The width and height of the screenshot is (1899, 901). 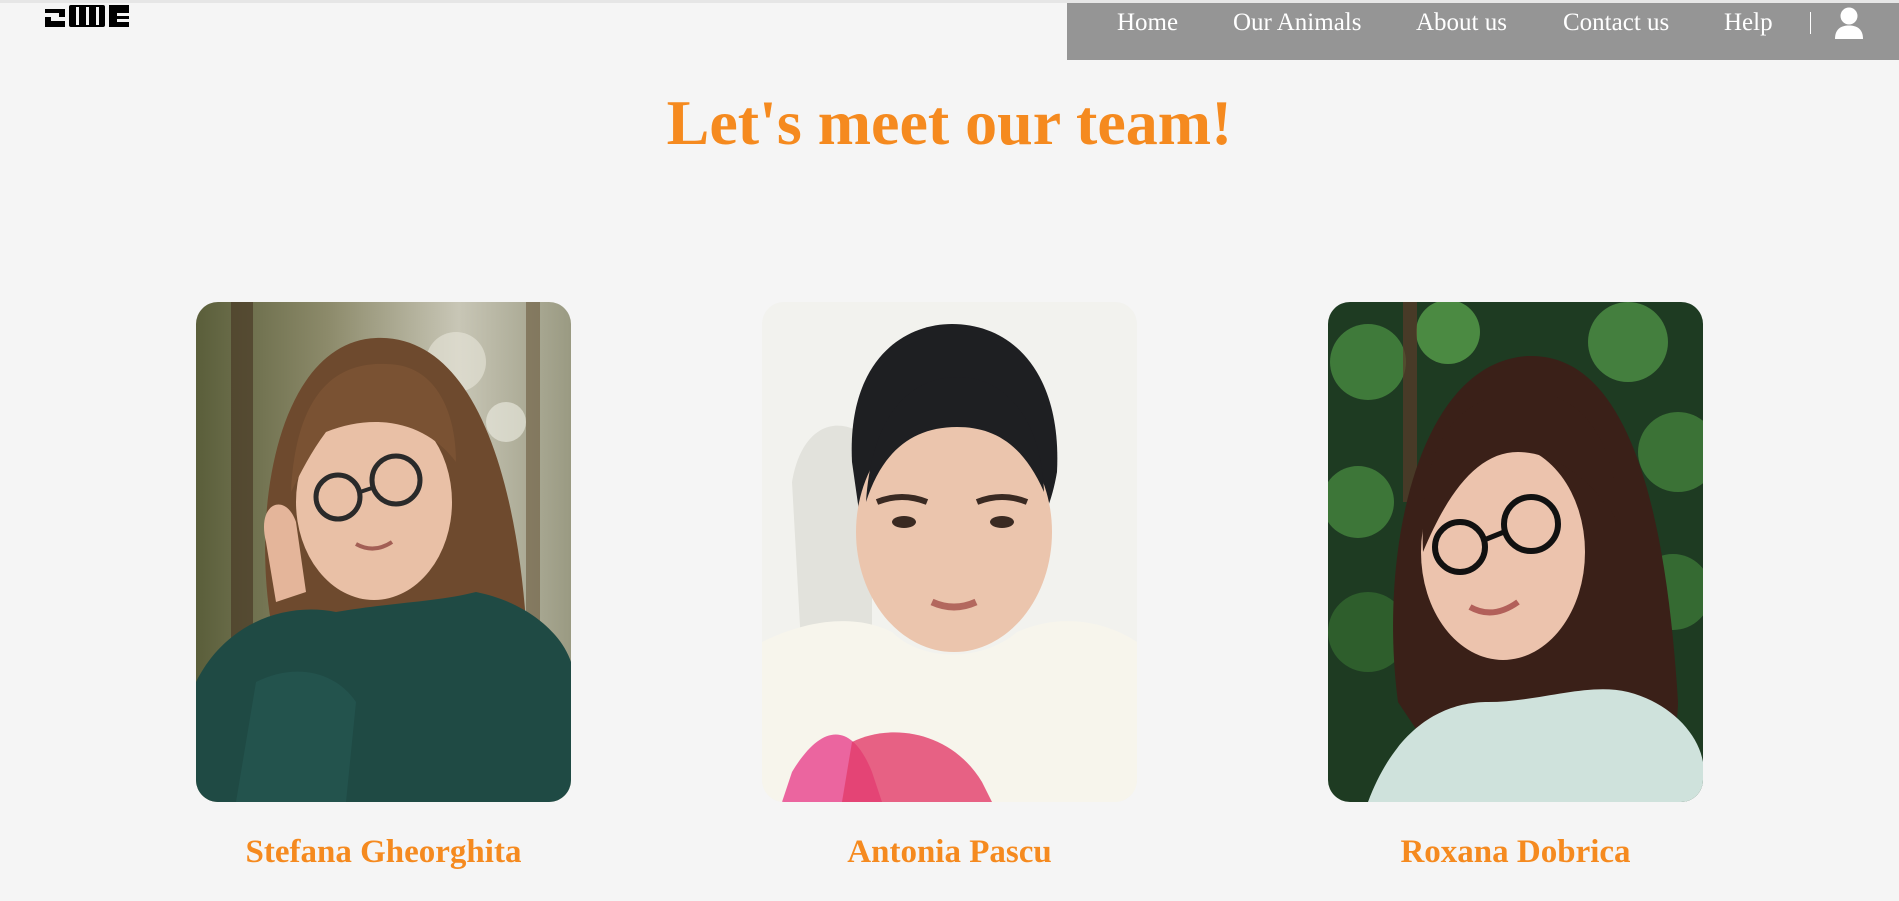 What do you see at coordinates (87, 15) in the screenshot?
I see `site-logo` at bounding box center [87, 15].